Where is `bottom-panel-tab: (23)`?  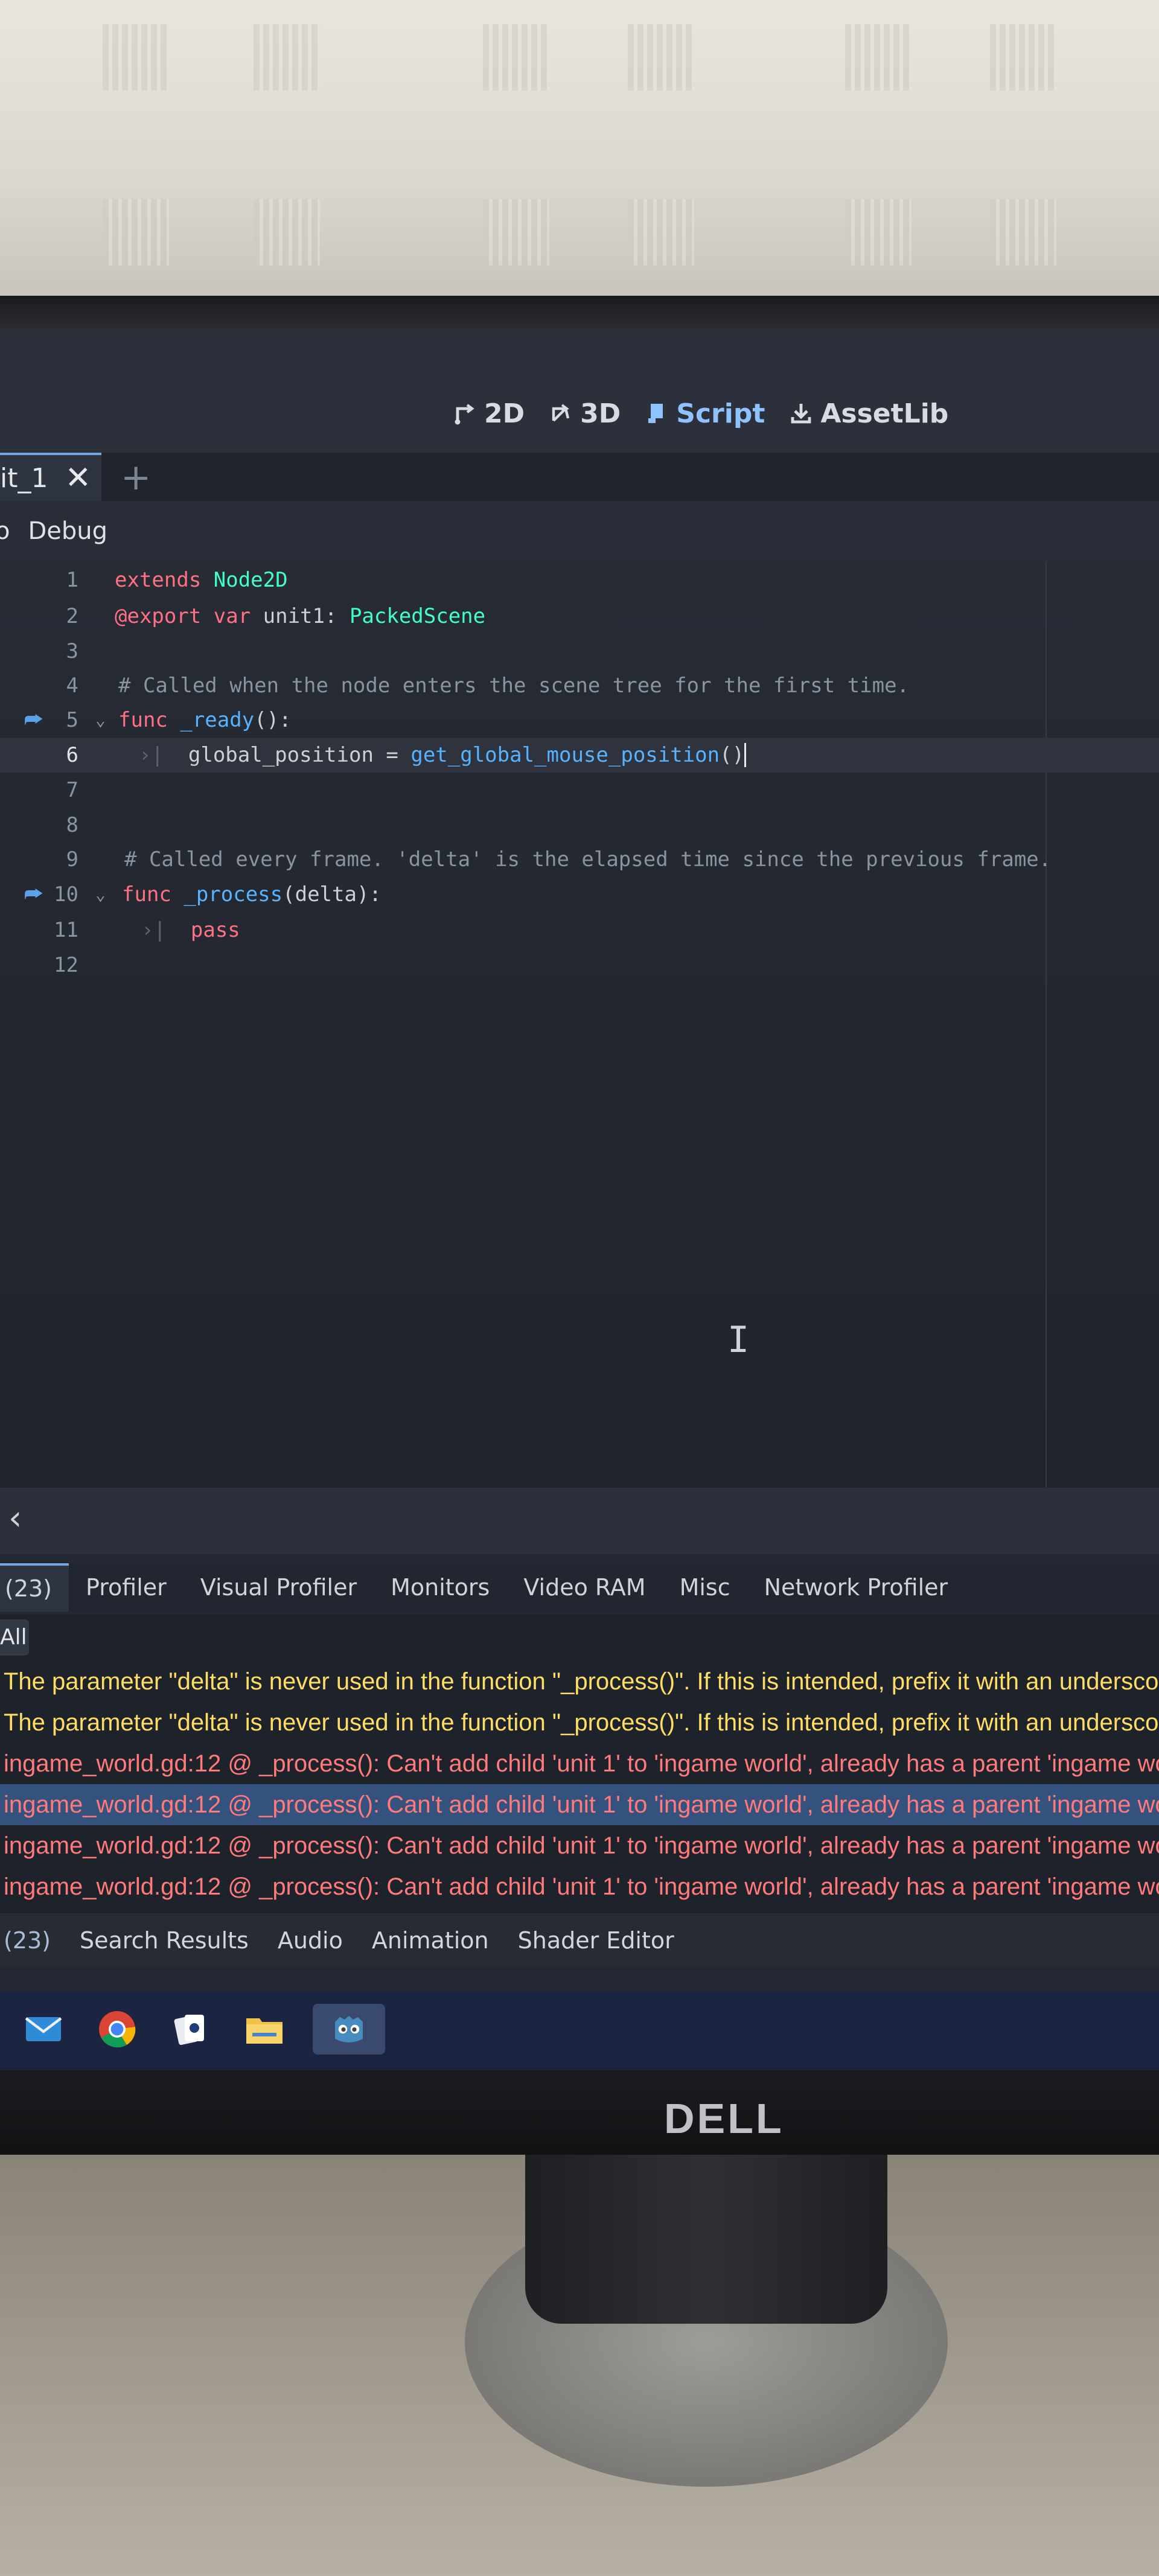
bottom-panel-tab: (23) is located at coordinates (32, 1940).